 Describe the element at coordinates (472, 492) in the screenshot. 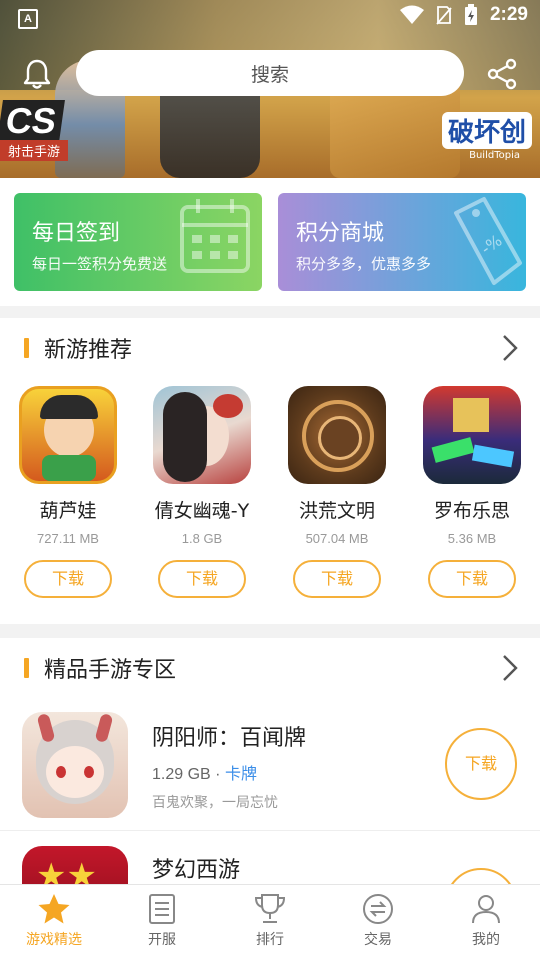

I see `game-card: 罗布乐思 5.36 MB 下载` at that location.